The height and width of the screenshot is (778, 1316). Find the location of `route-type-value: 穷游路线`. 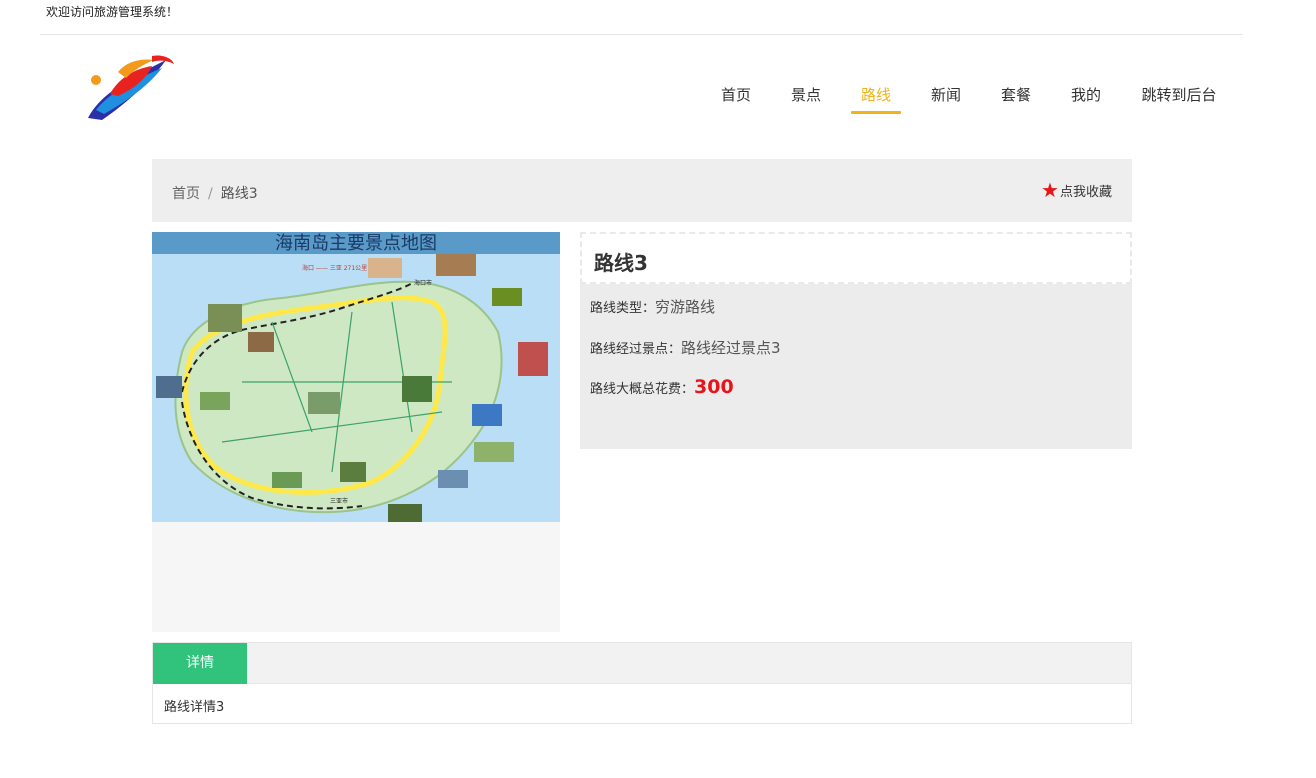

route-type-value: 穷游路线 is located at coordinates (685, 307).